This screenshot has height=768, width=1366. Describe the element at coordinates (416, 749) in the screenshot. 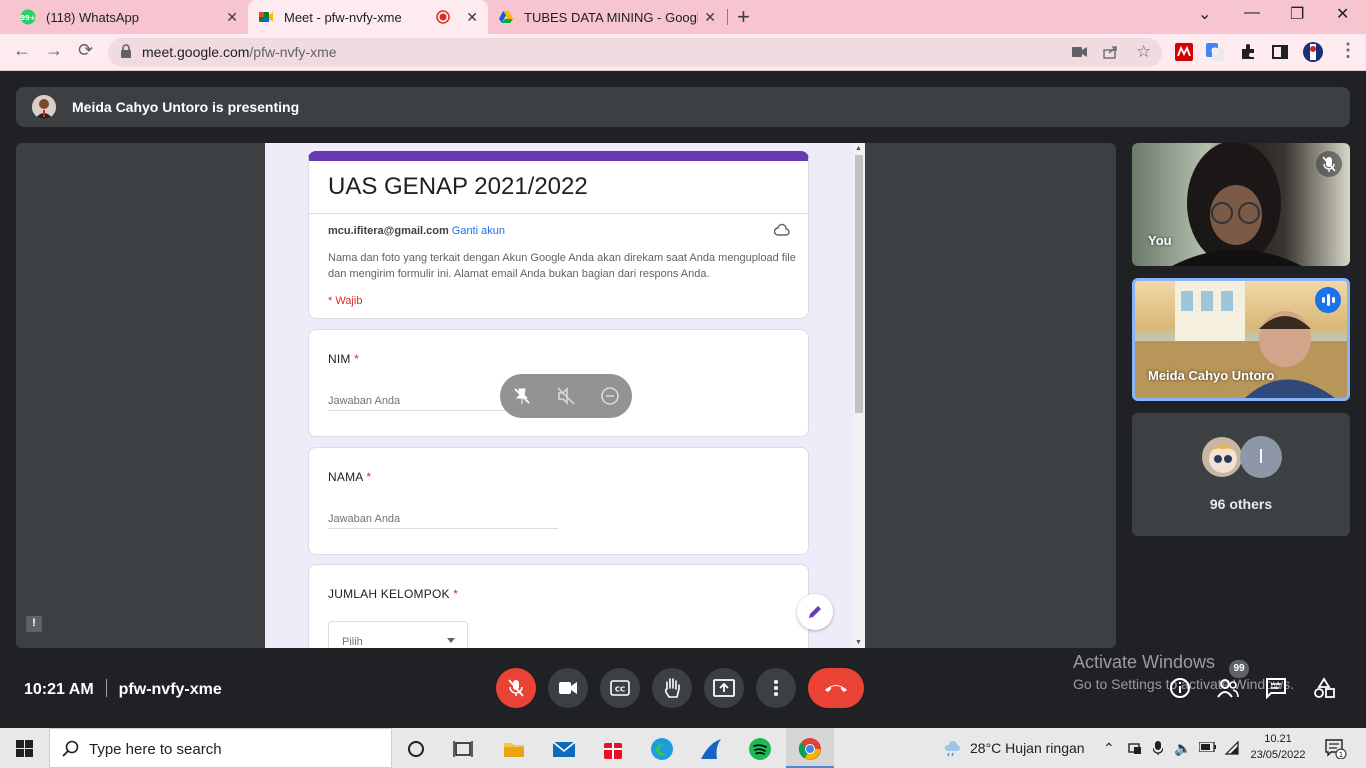

I see `cortana-icon` at that location.